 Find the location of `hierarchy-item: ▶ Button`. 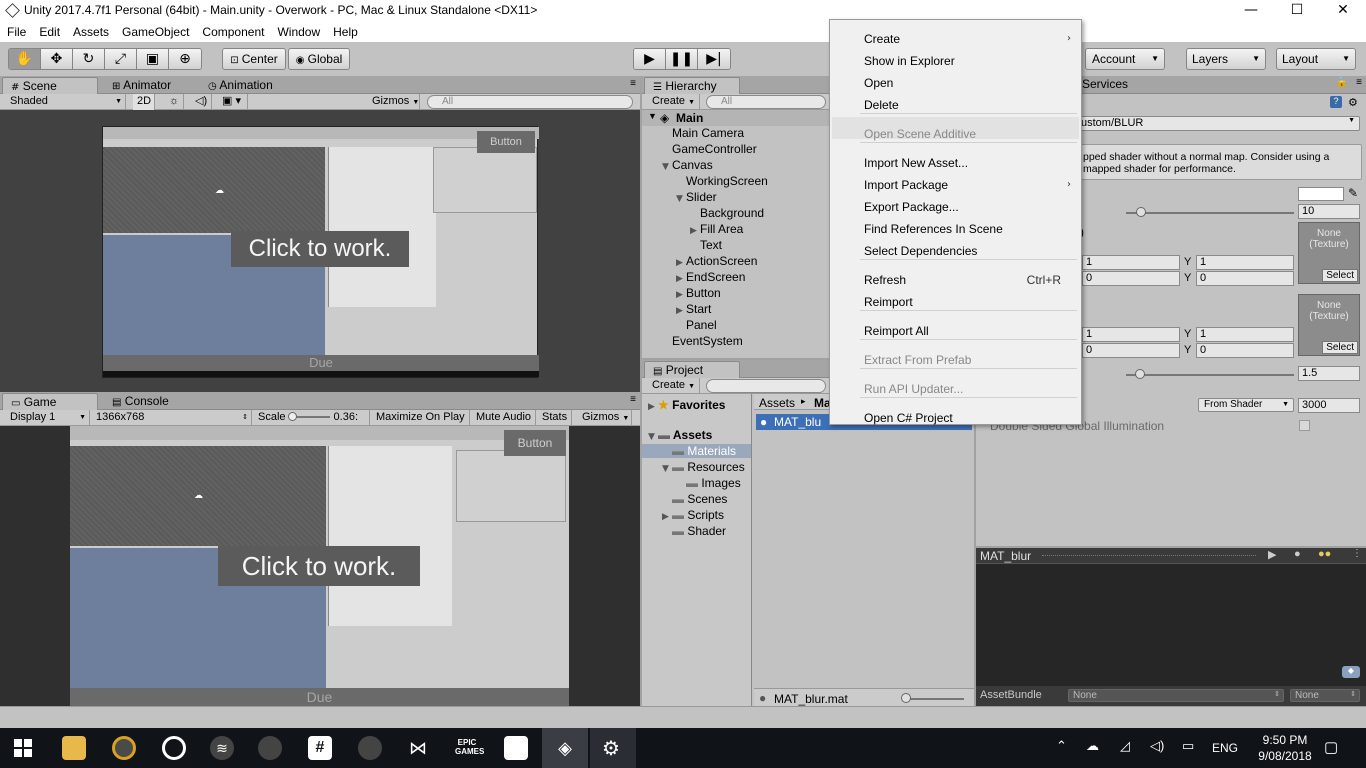

hierarchy-item: ▶ Button is located at coordinates (698, 293).